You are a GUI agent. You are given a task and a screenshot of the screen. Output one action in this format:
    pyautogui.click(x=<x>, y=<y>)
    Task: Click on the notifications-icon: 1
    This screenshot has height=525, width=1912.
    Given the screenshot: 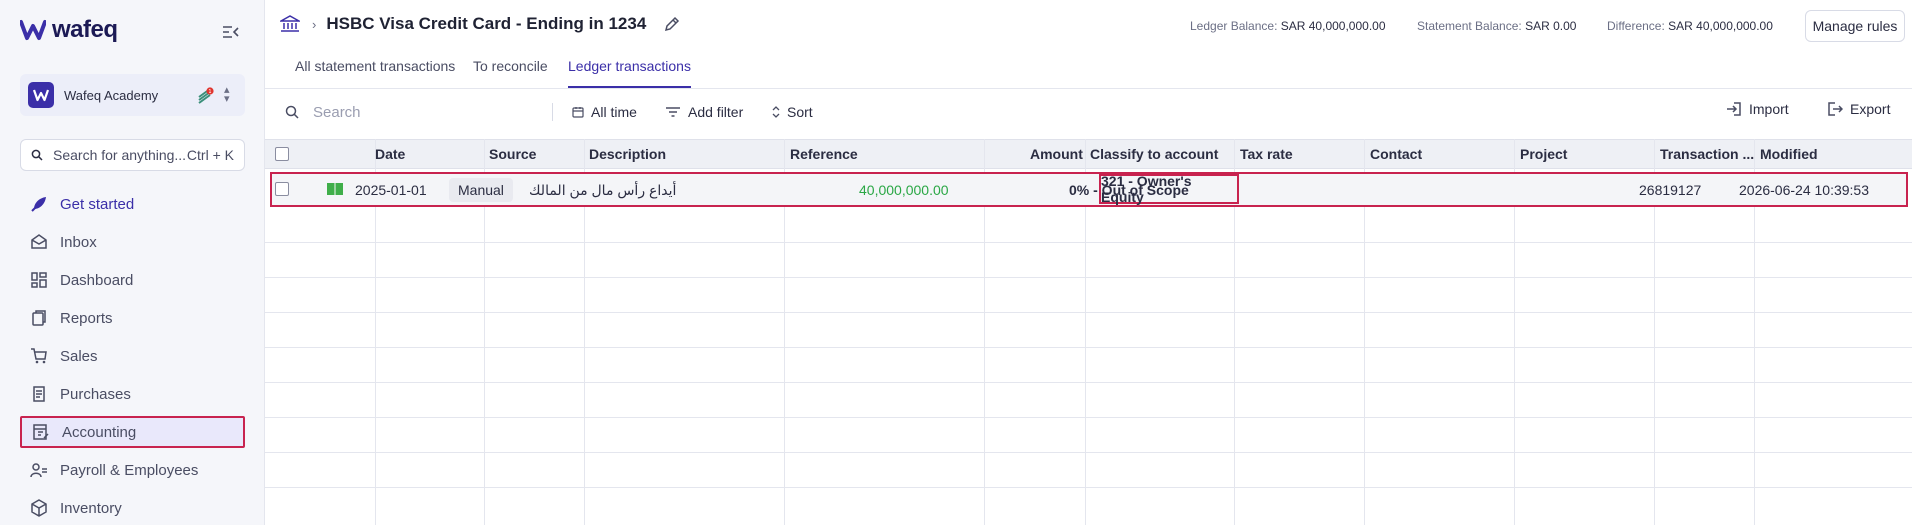 What is the action you would take?
    pyautogui.click(x=206, y=95)
    